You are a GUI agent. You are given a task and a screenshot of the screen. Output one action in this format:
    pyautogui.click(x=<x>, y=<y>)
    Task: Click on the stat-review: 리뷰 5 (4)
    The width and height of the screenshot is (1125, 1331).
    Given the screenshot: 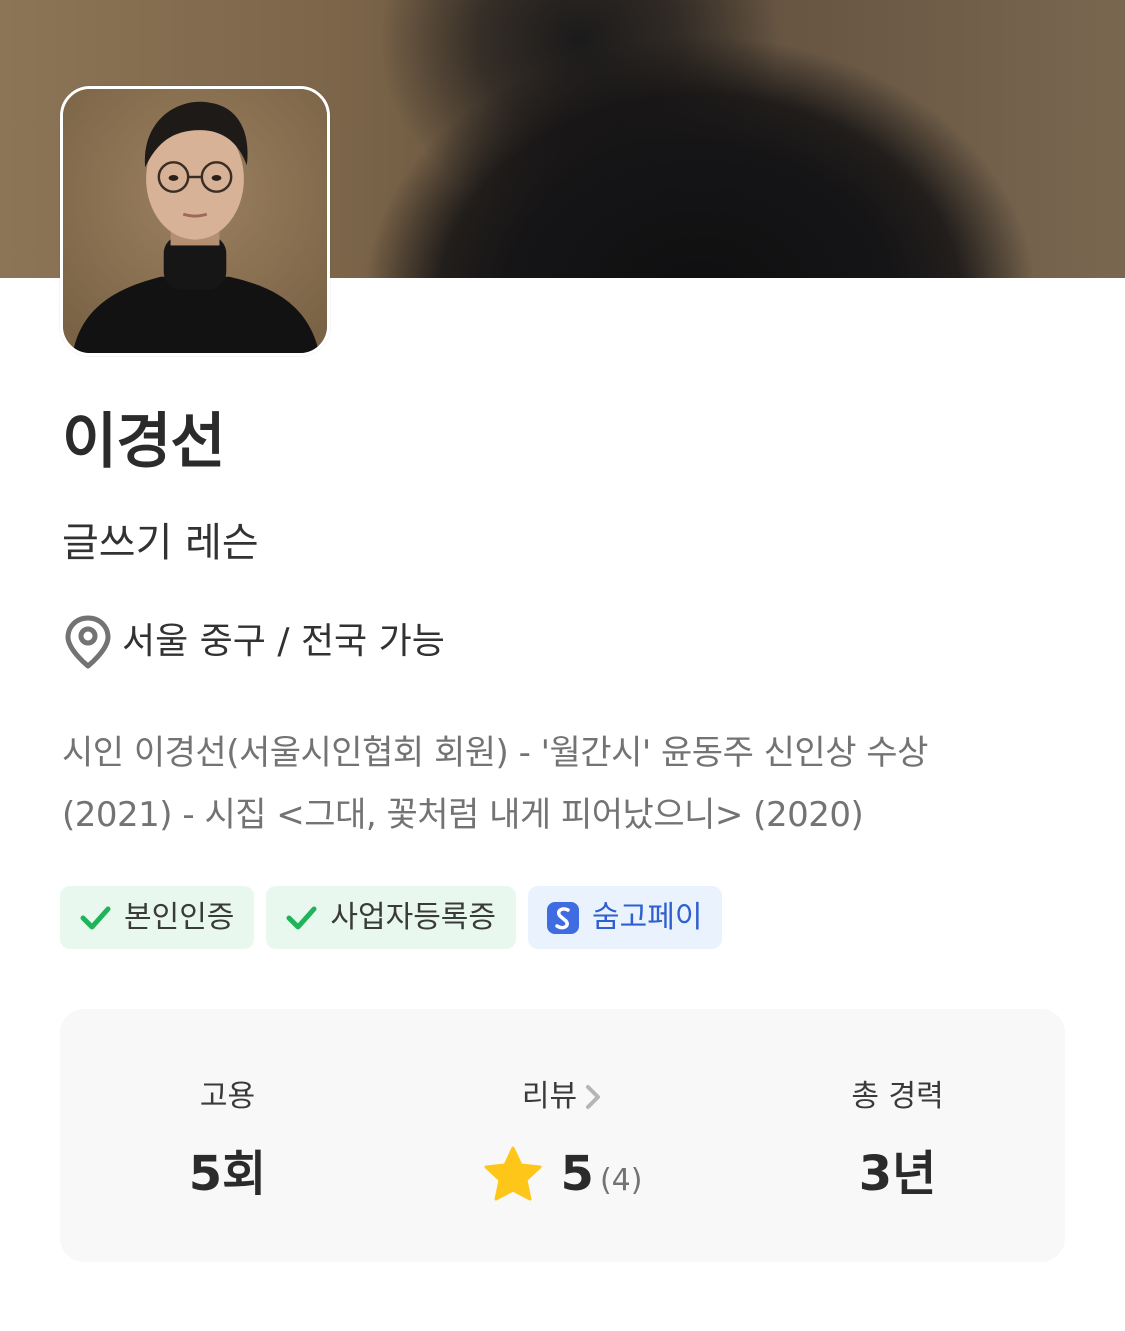 What is the action you would take?
    pyautogui.click(x=562, y=1135)
    